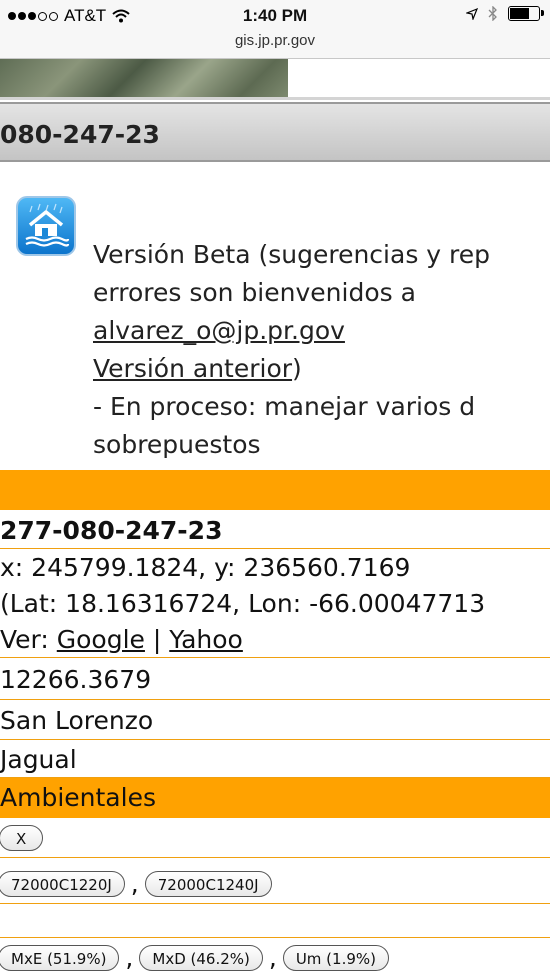  I want to click on battery-icon, so click(526, 13).